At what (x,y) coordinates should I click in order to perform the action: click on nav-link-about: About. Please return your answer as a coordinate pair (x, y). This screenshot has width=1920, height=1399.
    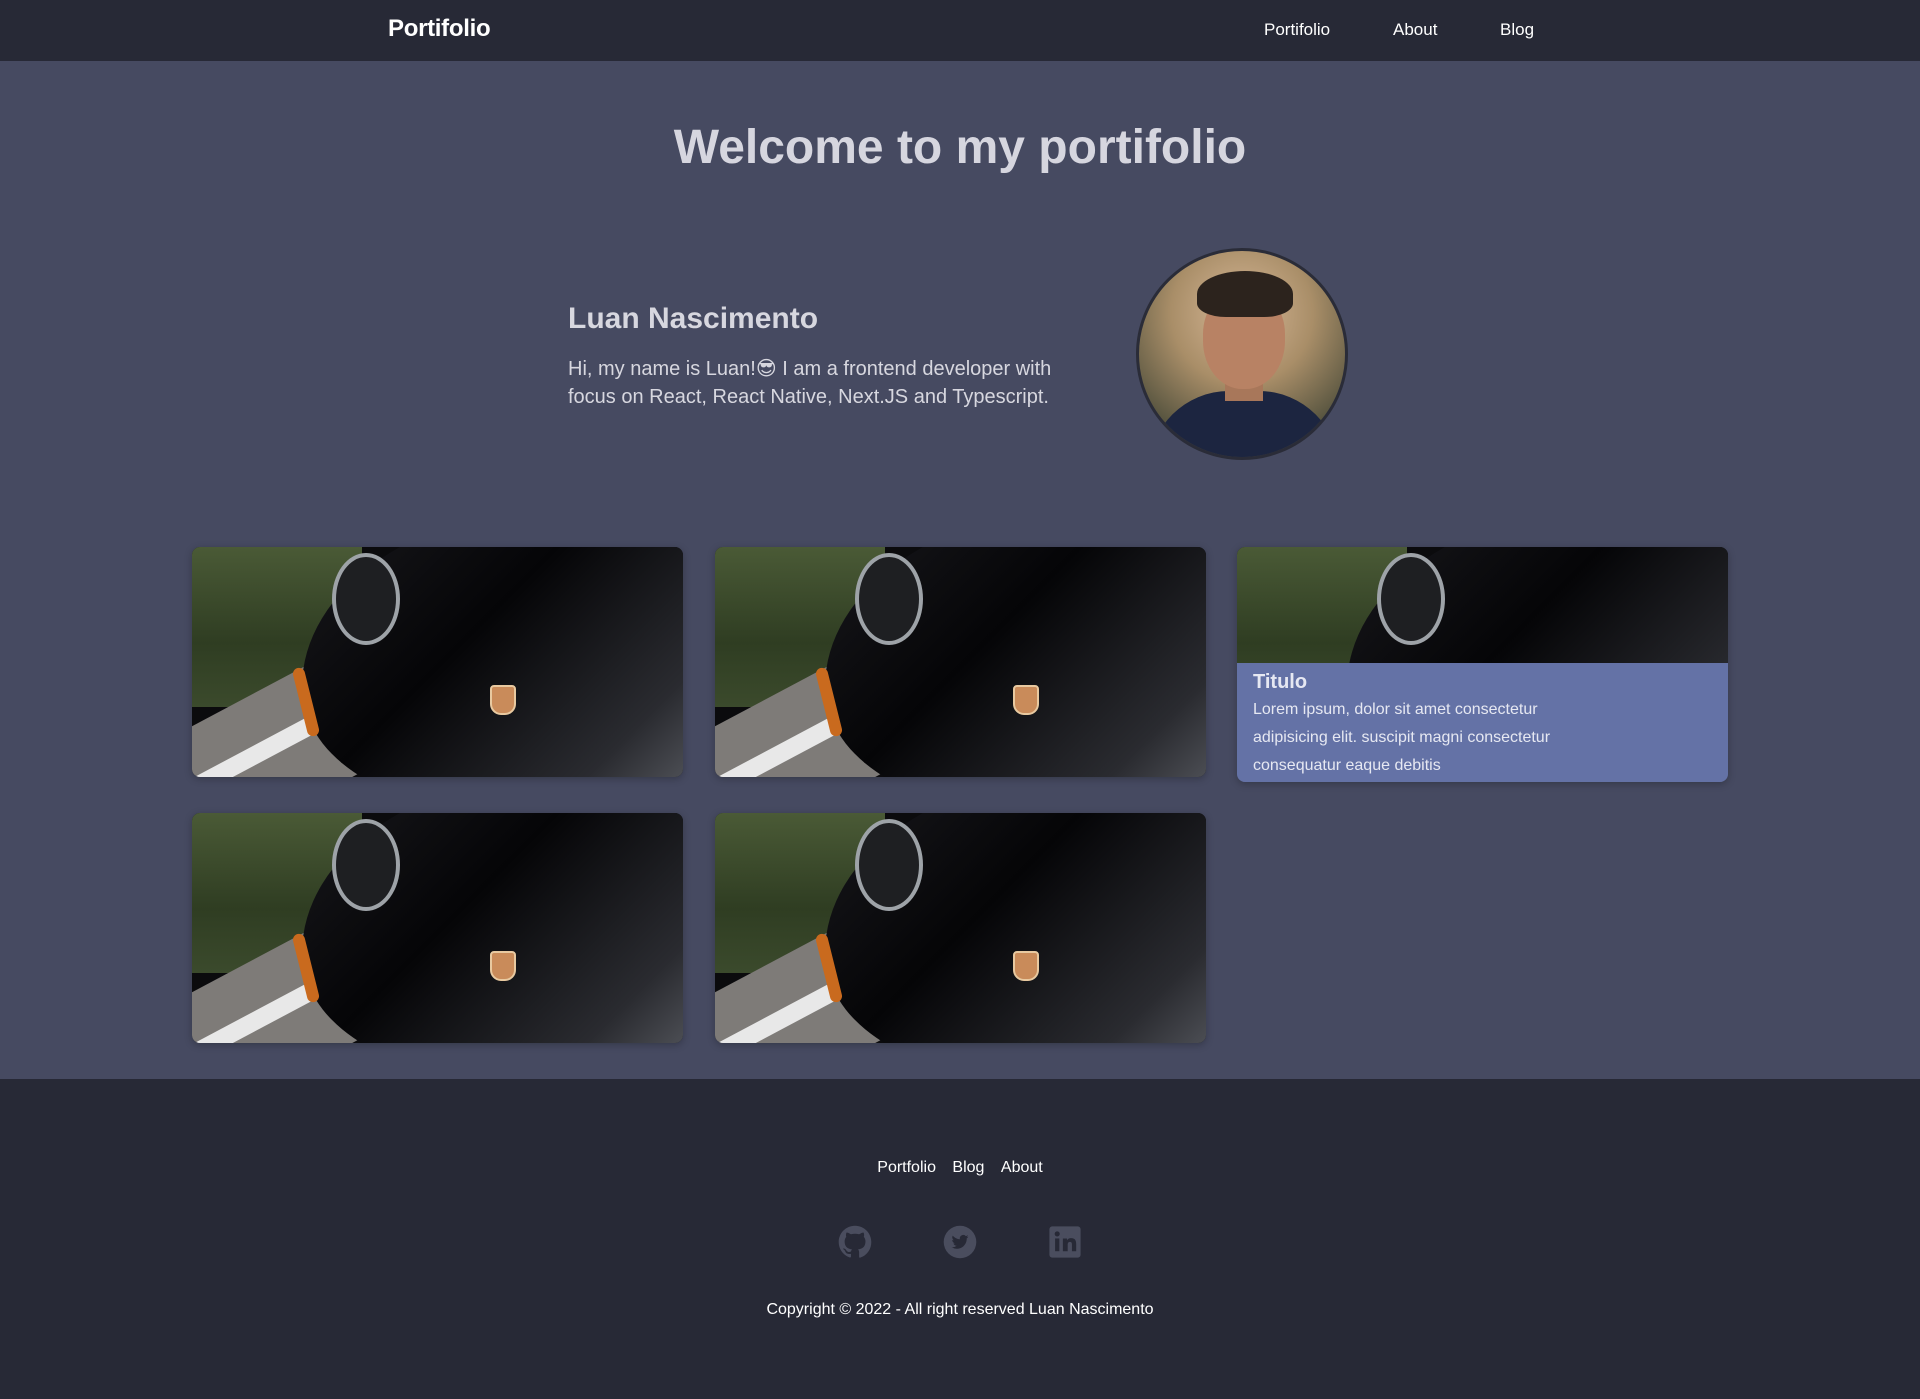
    Looking at the image, I should click on (1415, 30).